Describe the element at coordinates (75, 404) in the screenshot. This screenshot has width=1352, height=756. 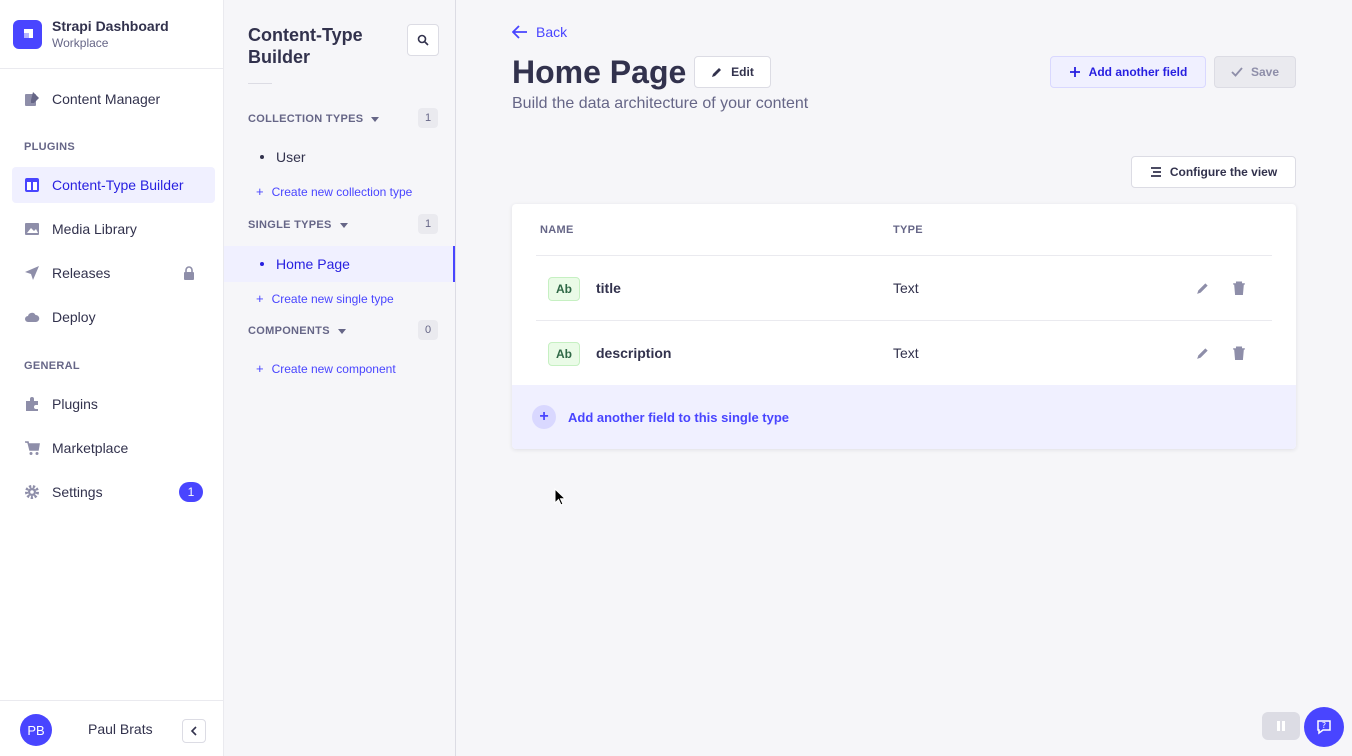
I see `nav-label: Plugins` at that location.